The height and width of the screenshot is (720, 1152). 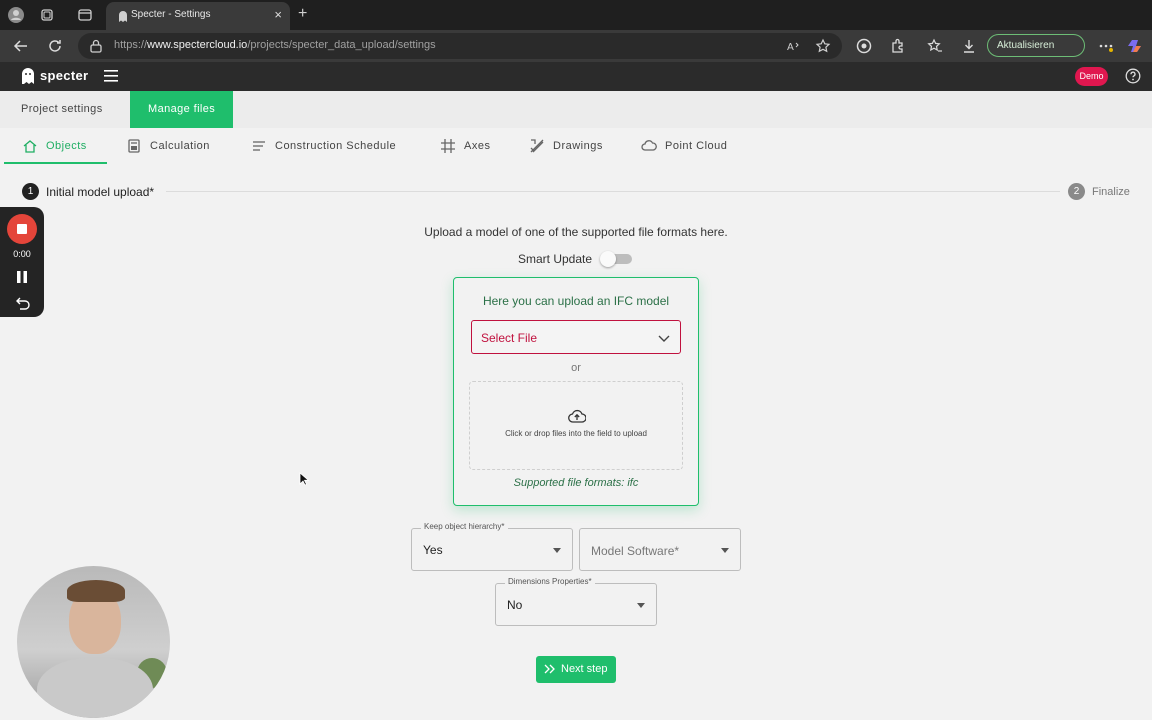 I want to click on tab-label: Objects, so click(x=66, y=146).